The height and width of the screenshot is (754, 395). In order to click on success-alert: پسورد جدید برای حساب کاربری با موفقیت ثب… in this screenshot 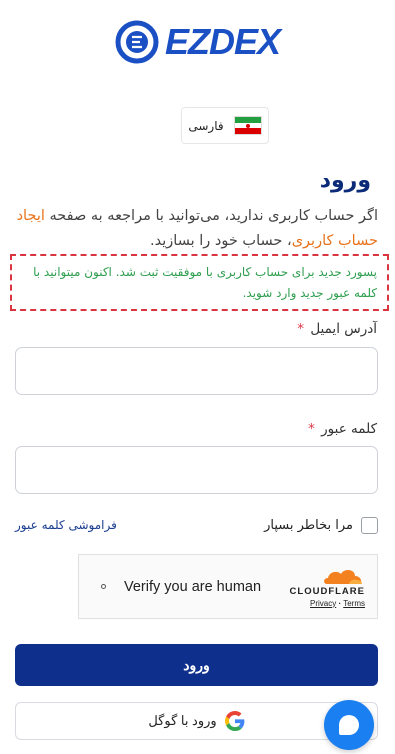, I will do `click(199, 282)`.